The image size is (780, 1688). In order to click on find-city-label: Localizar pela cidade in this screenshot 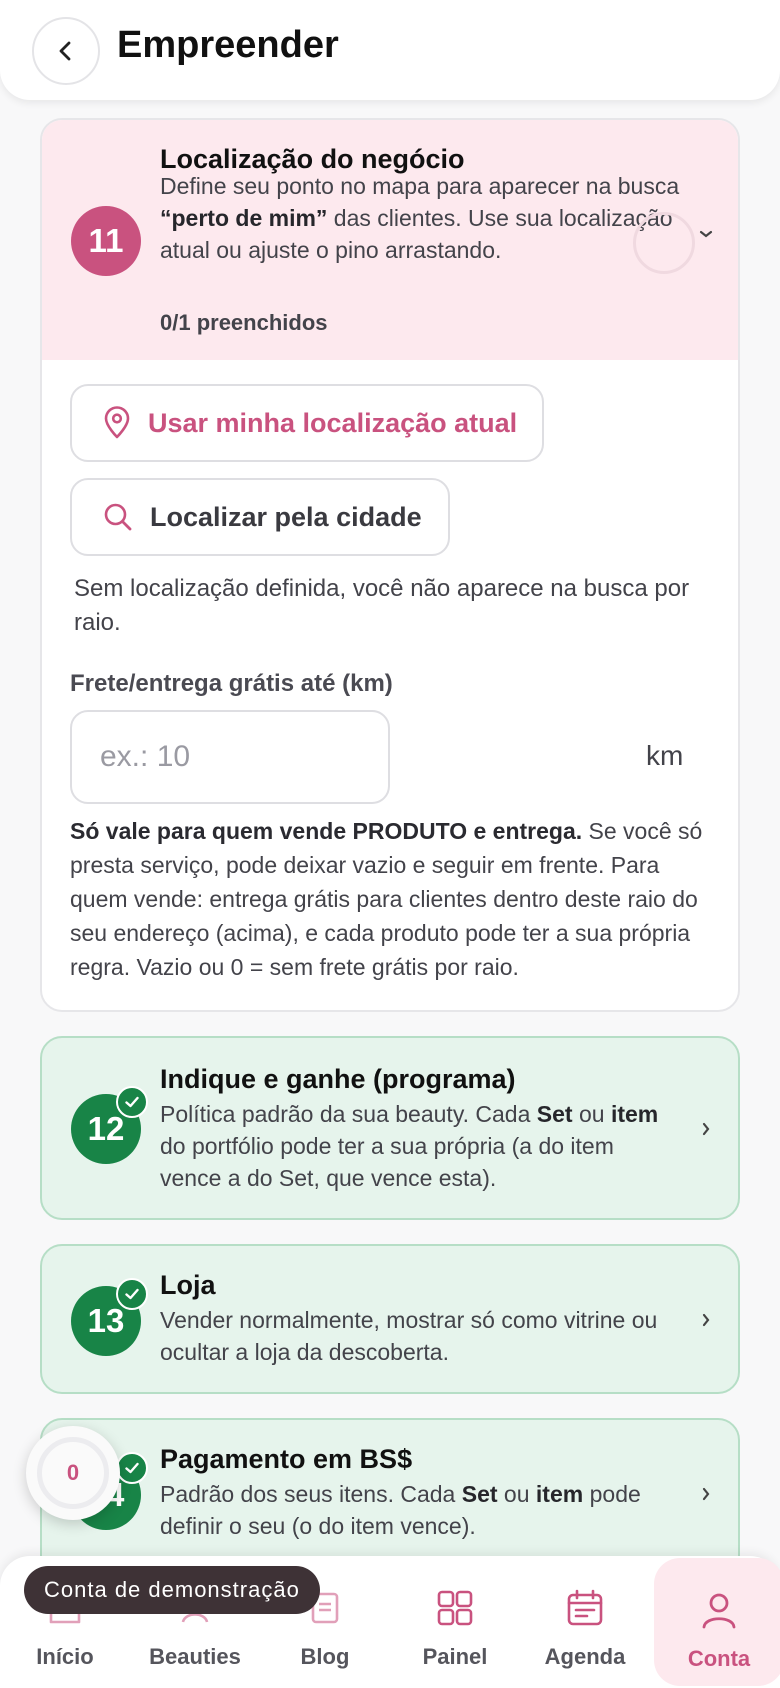, I will do `click(286, 516)`.